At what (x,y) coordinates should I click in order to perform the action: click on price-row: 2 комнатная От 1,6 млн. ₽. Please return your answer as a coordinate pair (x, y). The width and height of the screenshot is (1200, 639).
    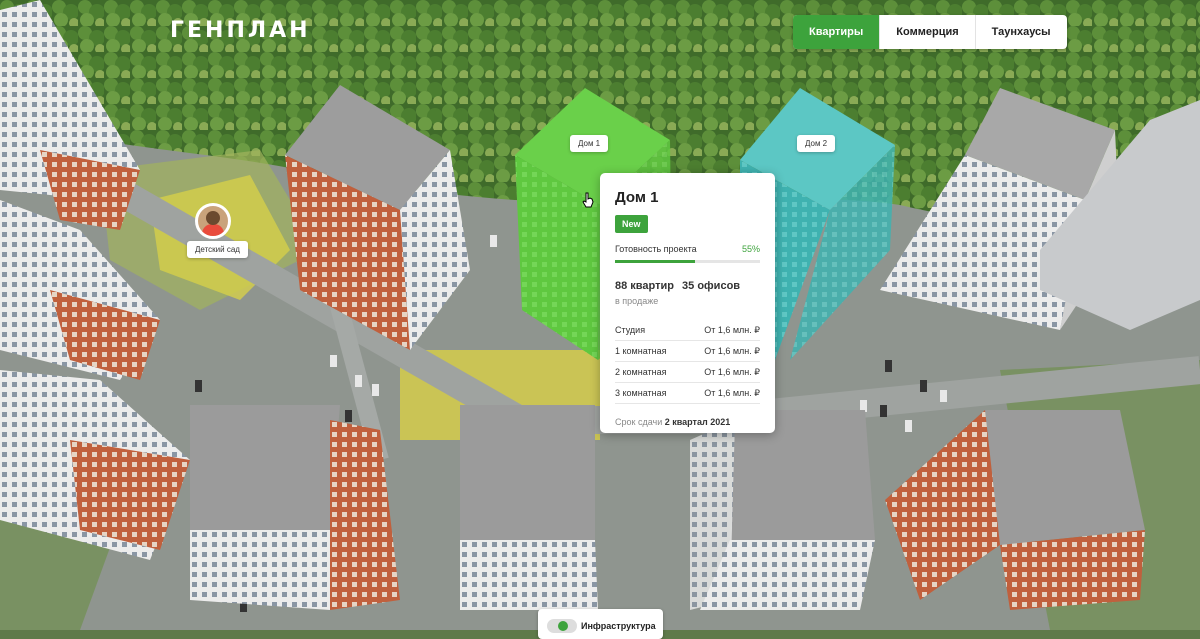
    Looking at the image, I should click on (687, 372).